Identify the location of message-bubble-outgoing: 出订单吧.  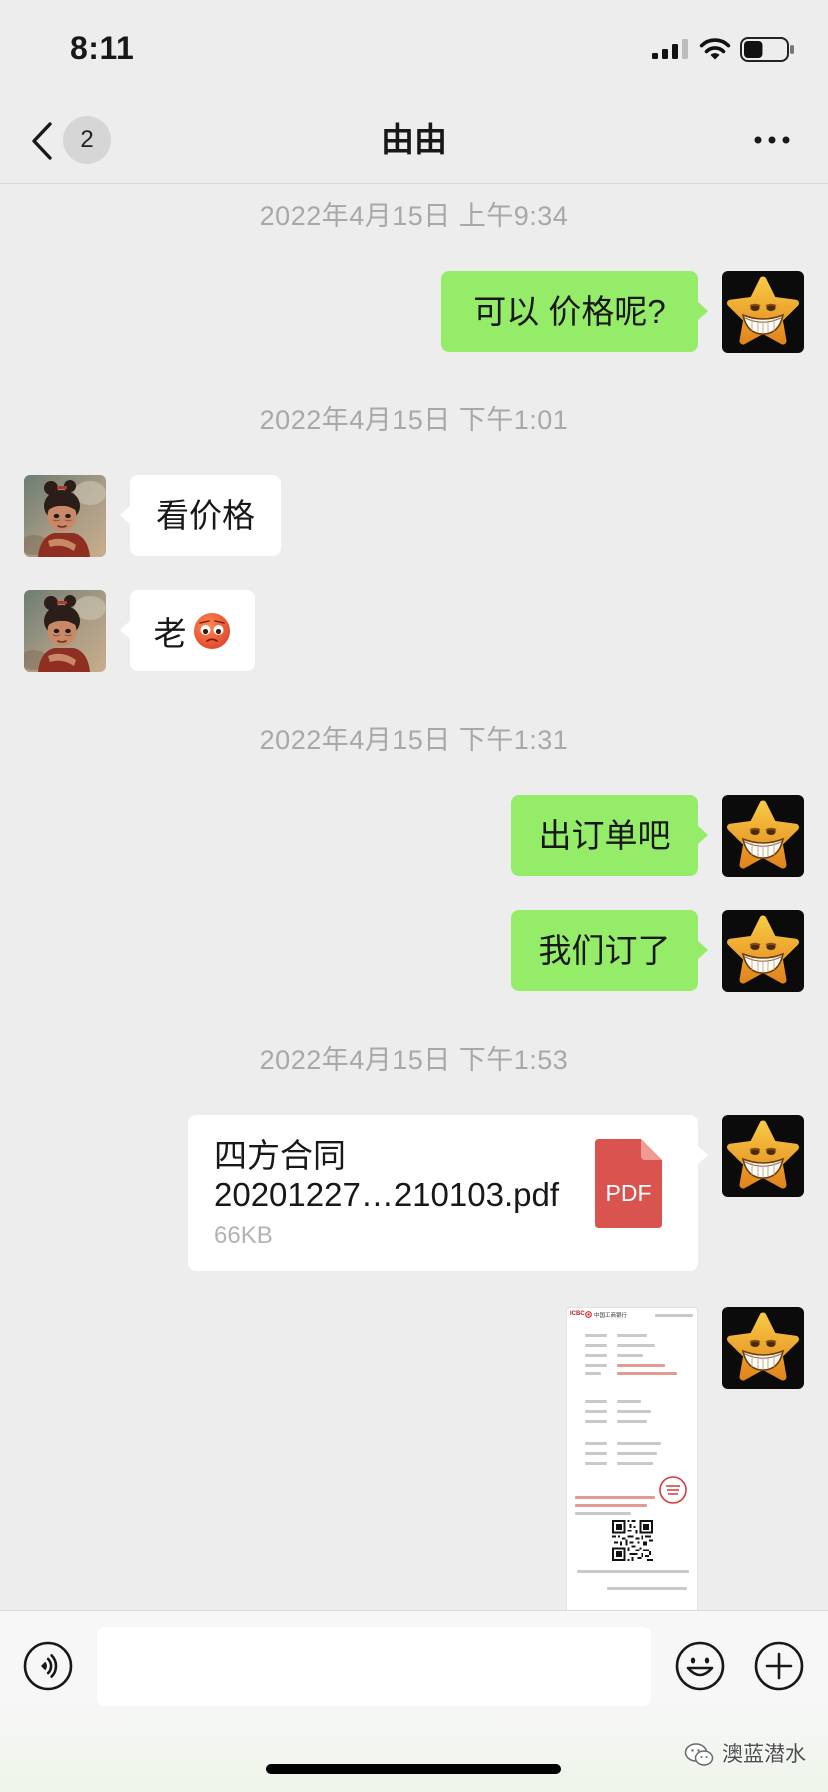
(609, 835).